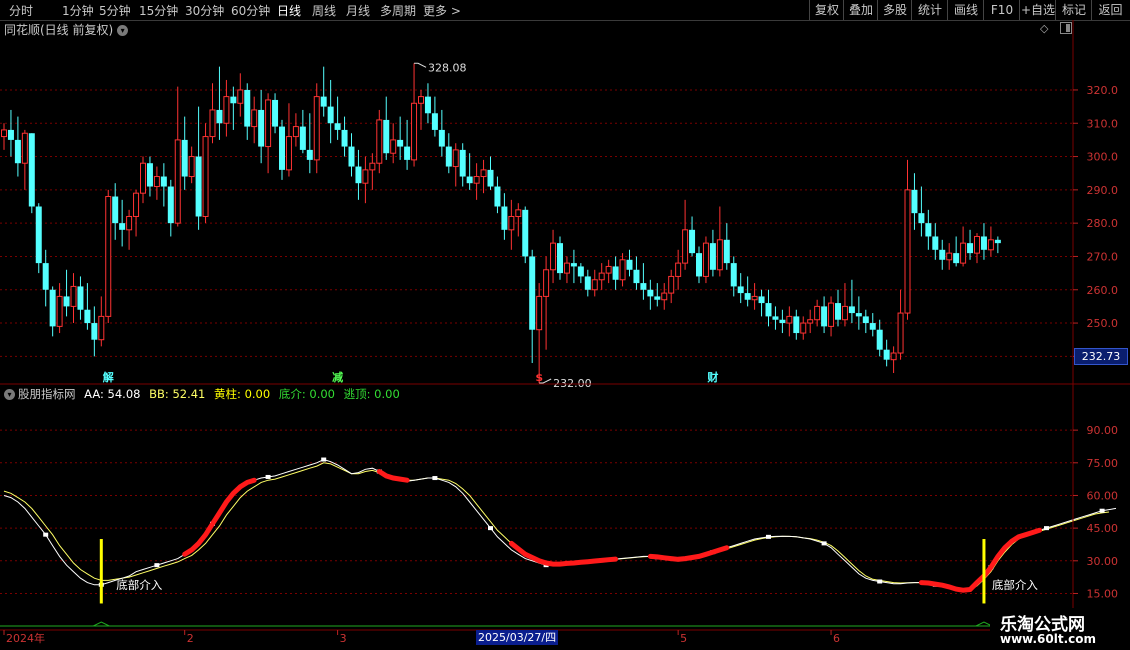  What do you see at coordinates (1103, 123) in the screenshot?
I see `price-tick-label: 310.0` at bounding box center [1103, 123].